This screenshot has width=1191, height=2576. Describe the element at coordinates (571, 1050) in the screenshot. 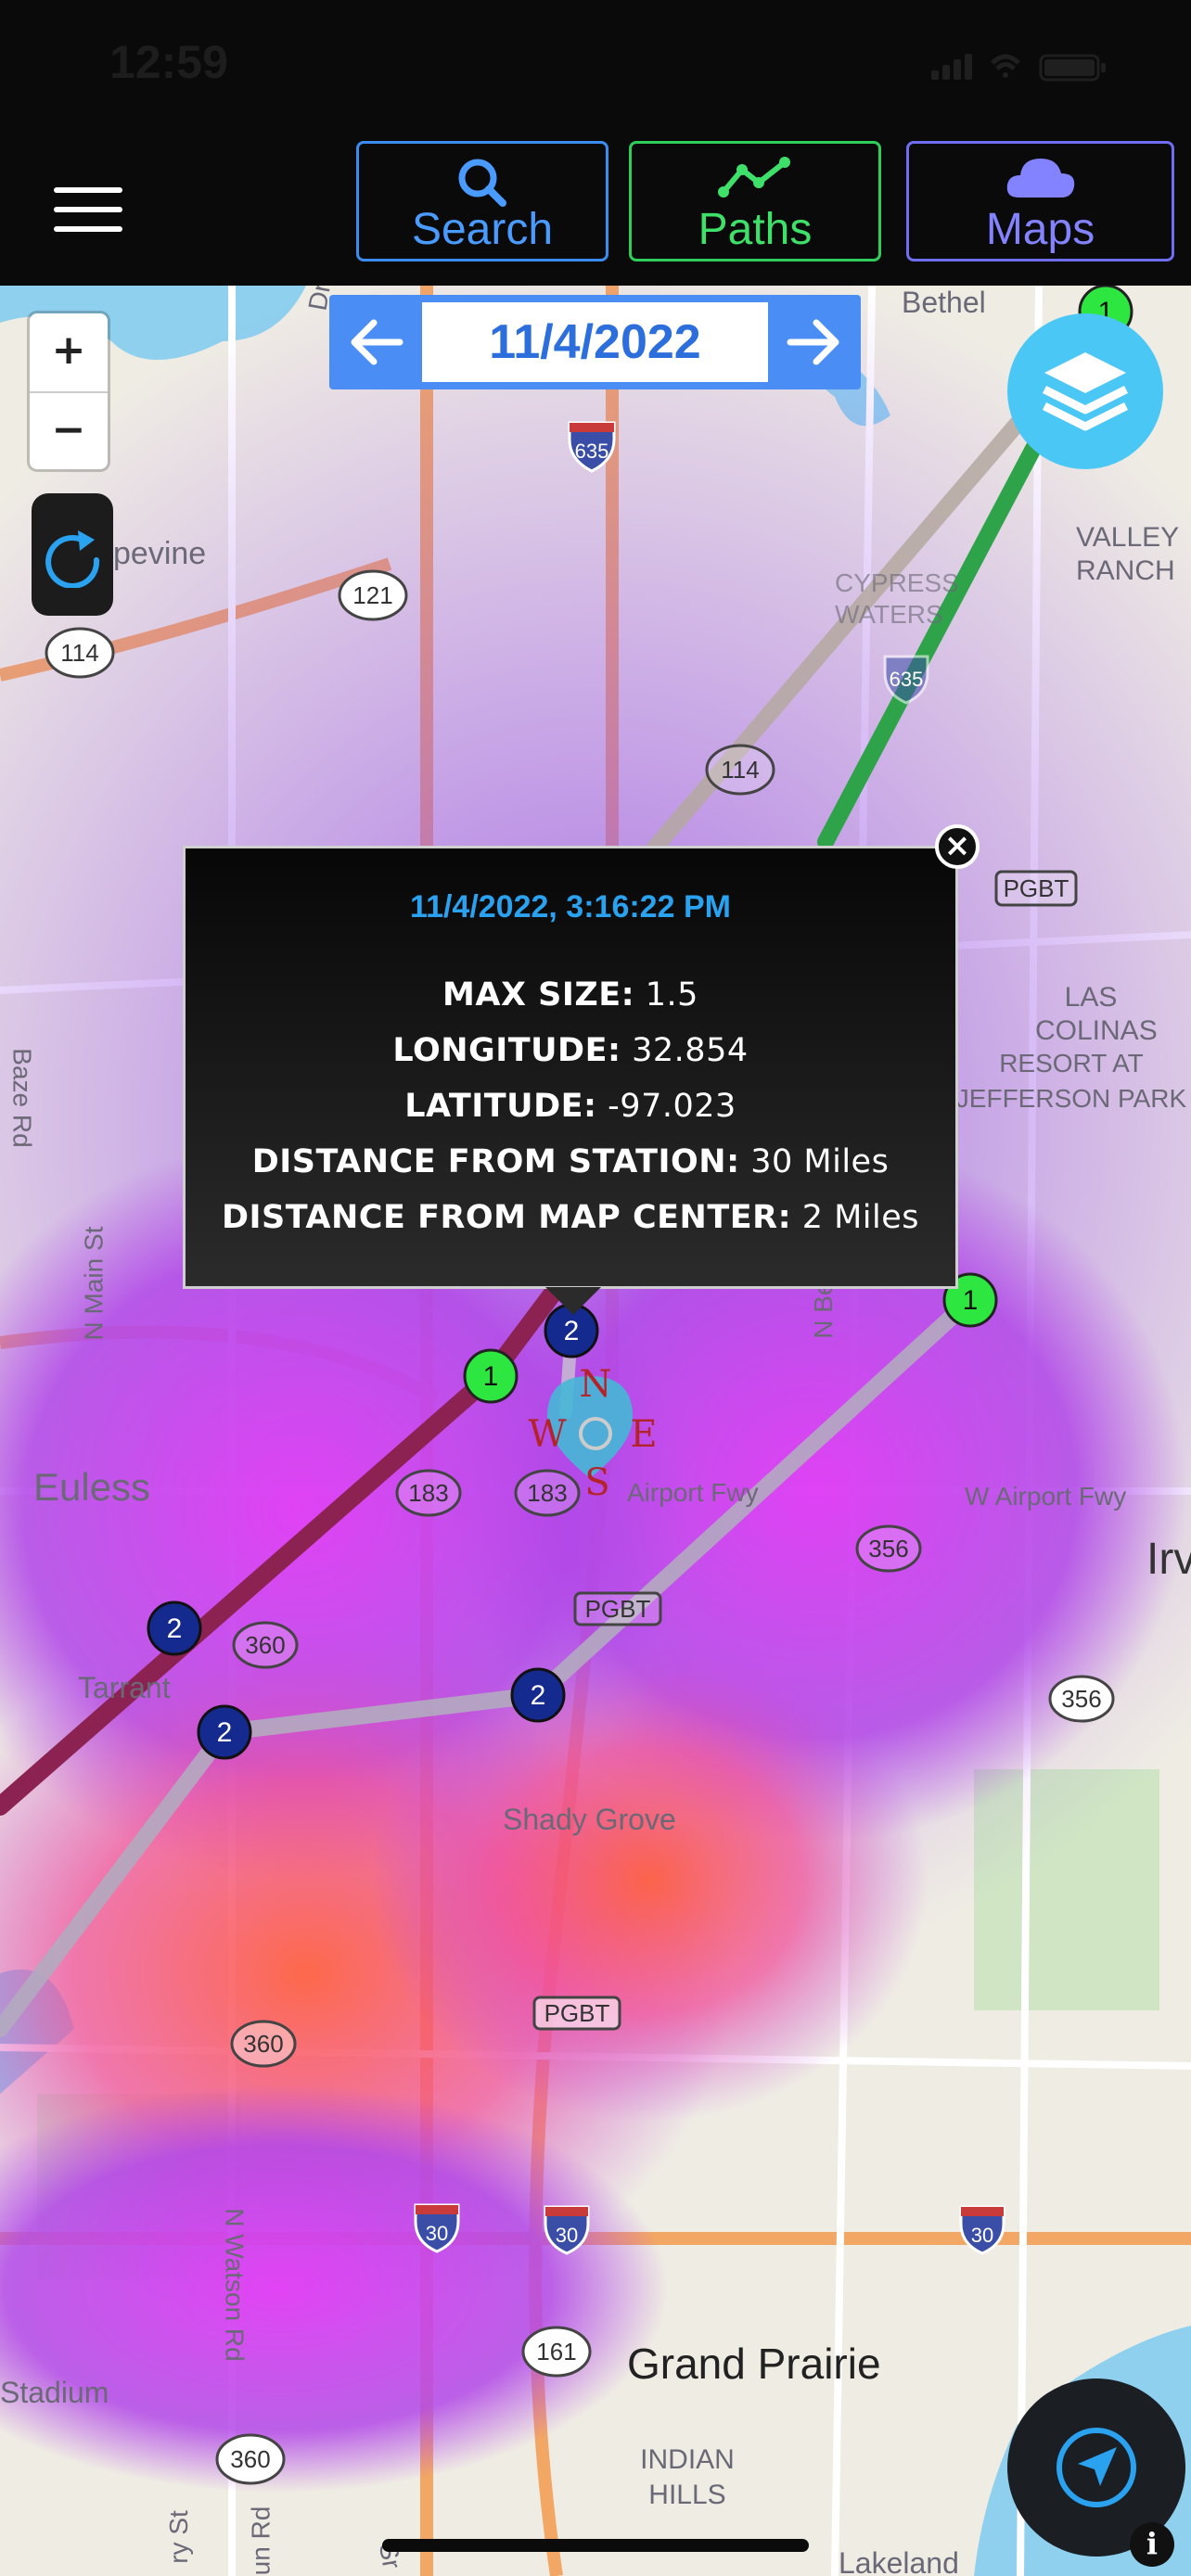

I see `popup-row-longitude: LONGITUDE: 32.854` at that location.